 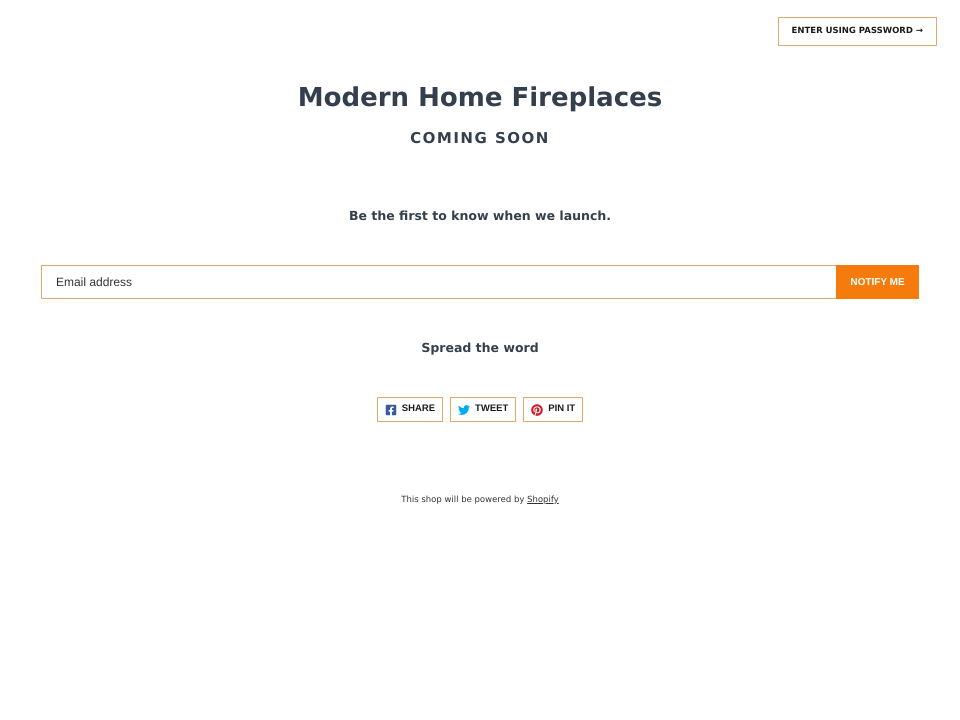 What do you see at coordinates (543, 500) in the screenshot?
I see `shopify-link: Shopify` at bounding box center [543, 500].